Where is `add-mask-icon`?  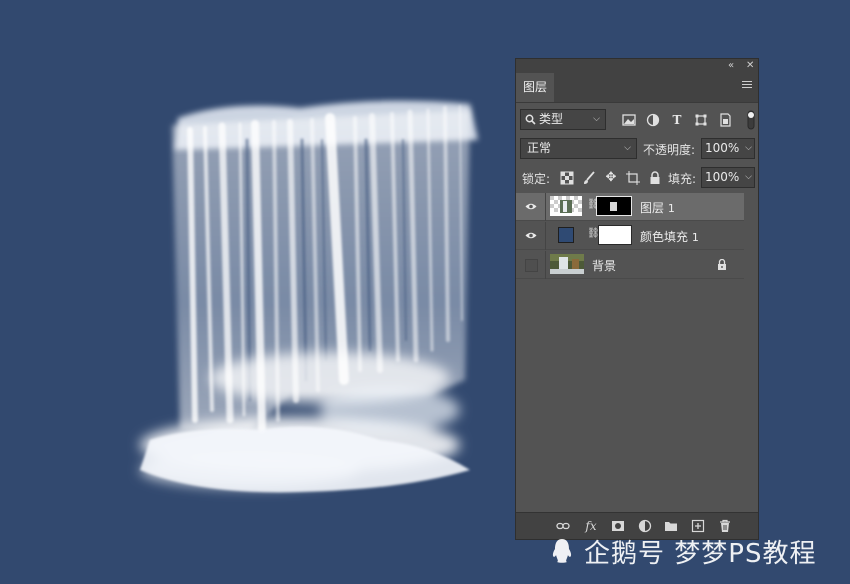 add-mask-icon is located at coordinates (618, 526).